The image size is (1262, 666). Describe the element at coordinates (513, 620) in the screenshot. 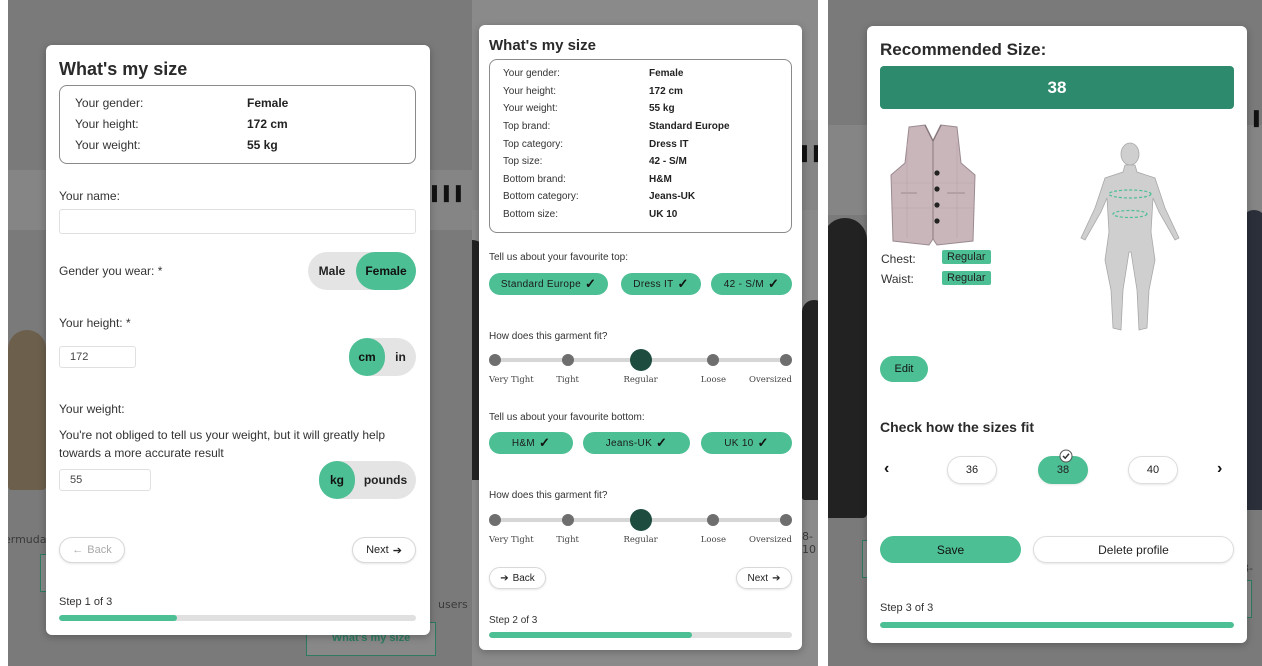

I see `step-indicator: Step 2 of 3` at that location.